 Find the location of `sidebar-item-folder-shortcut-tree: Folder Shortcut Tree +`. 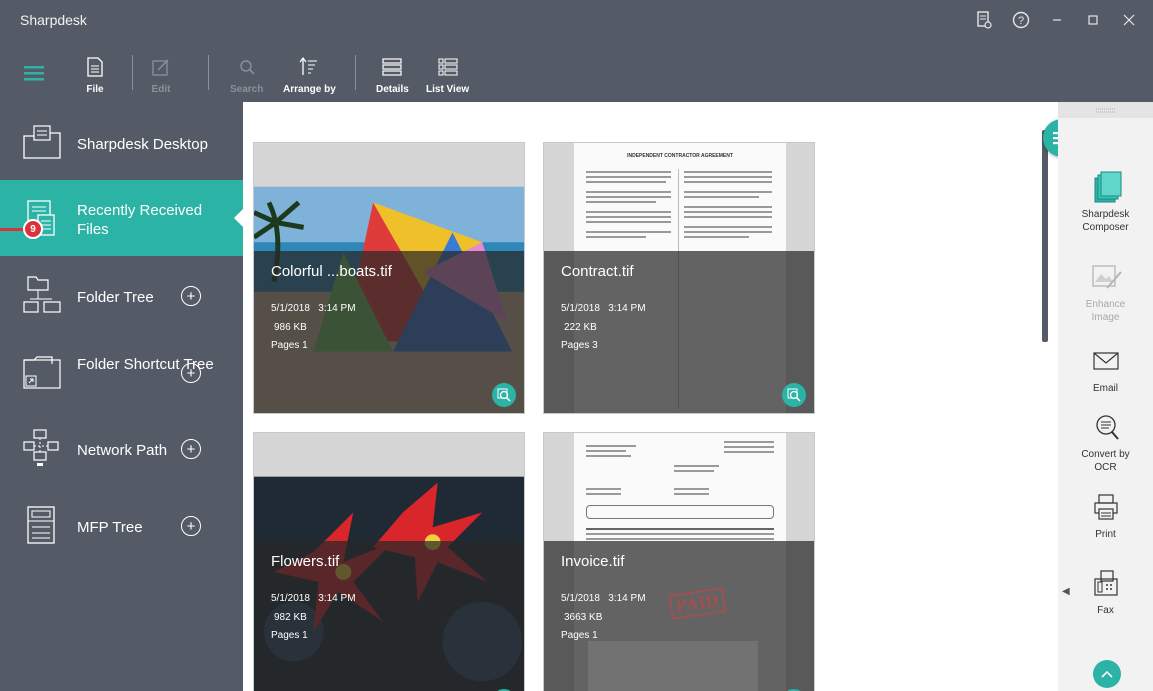

sidebar-item-folder-shortcut-tree: Folder Shortcut Tree + is located at coordinates (121, 372).